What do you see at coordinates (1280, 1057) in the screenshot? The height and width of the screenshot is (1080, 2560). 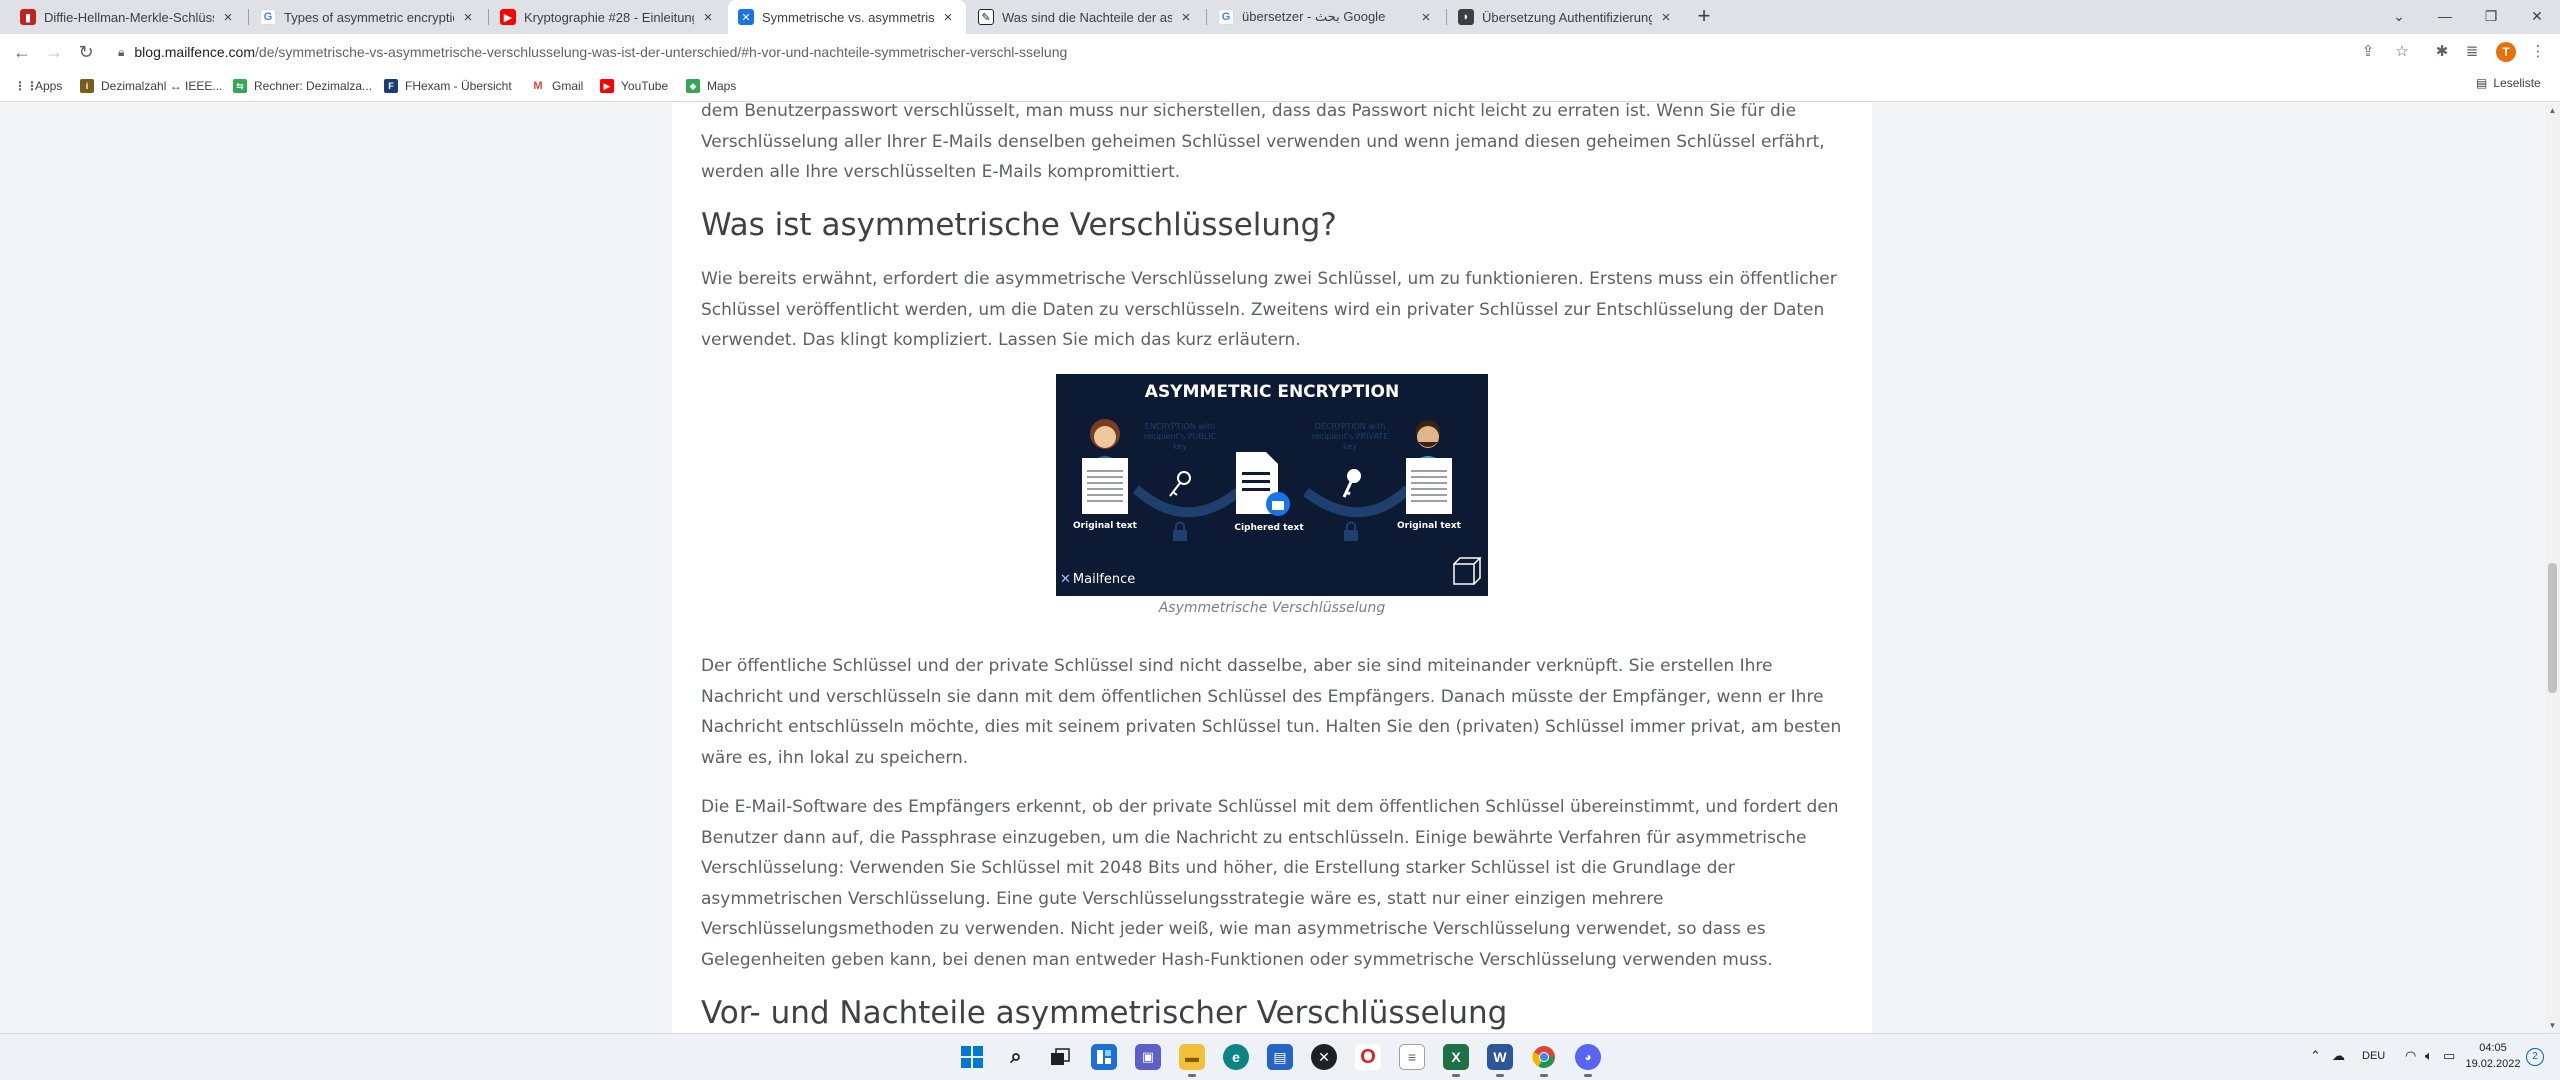 I see `store-icon: ▤` at bounding box center [1280, 1057].